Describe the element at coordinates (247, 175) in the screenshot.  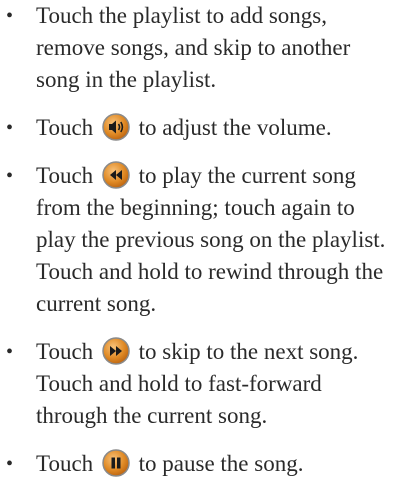
I see `item-text-after: to play the current song` at that location.